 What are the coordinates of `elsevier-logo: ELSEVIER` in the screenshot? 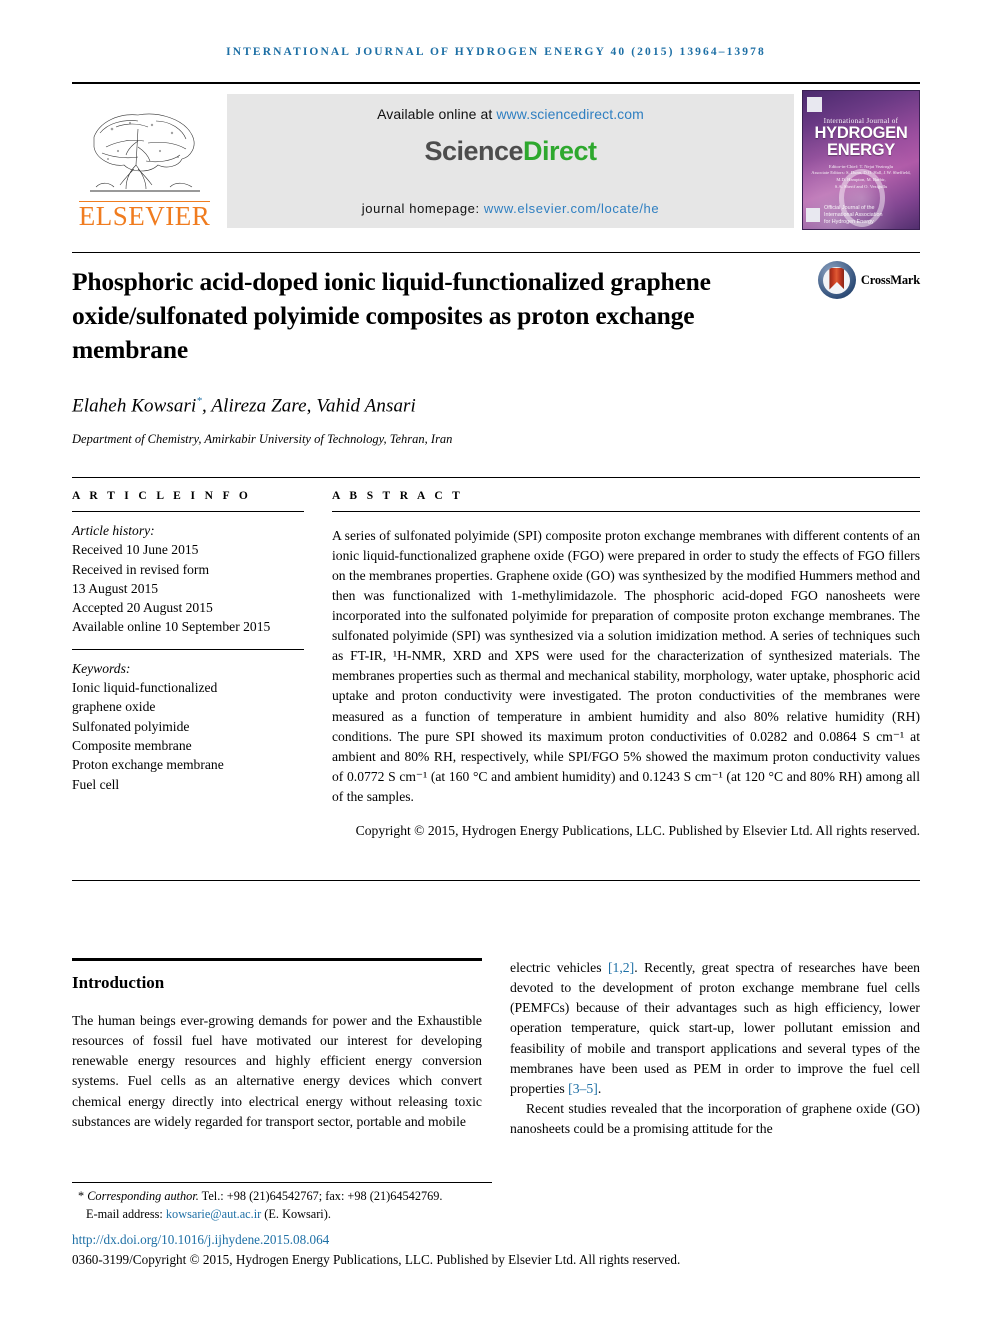 It's located at (144, 159).